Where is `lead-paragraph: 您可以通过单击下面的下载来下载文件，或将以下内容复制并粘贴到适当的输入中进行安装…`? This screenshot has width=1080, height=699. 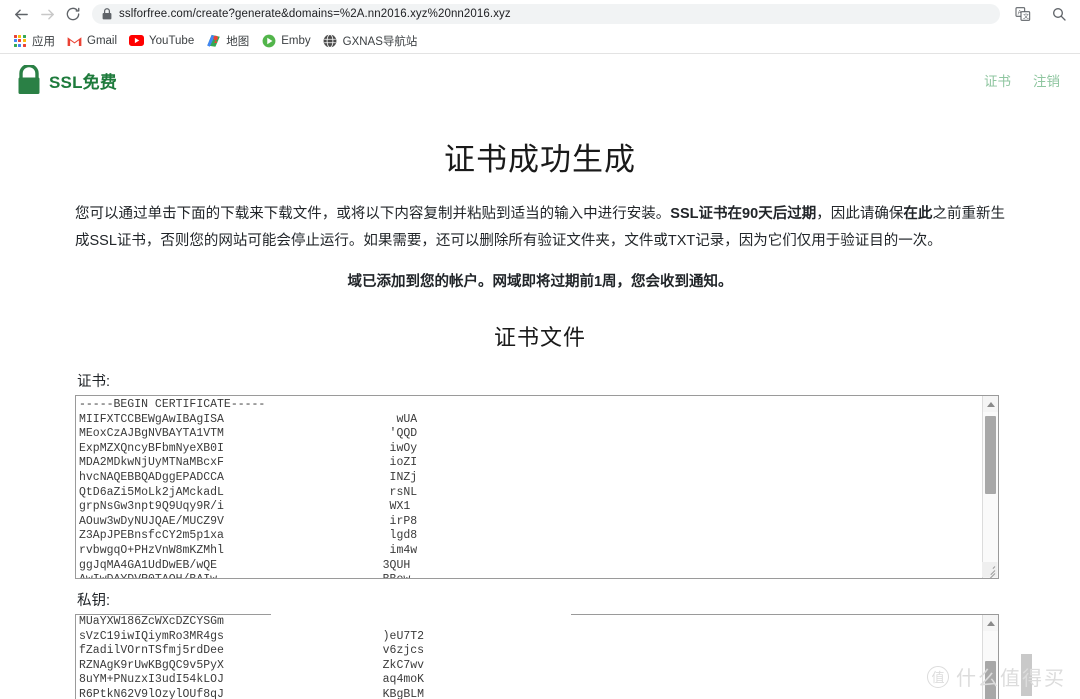
lead-paragraph: 您可以通过单击下面的下载来下载文件，或将以下内容复制并粘贴到适当的输入中进行安装… is located at coordinates (540, 227).